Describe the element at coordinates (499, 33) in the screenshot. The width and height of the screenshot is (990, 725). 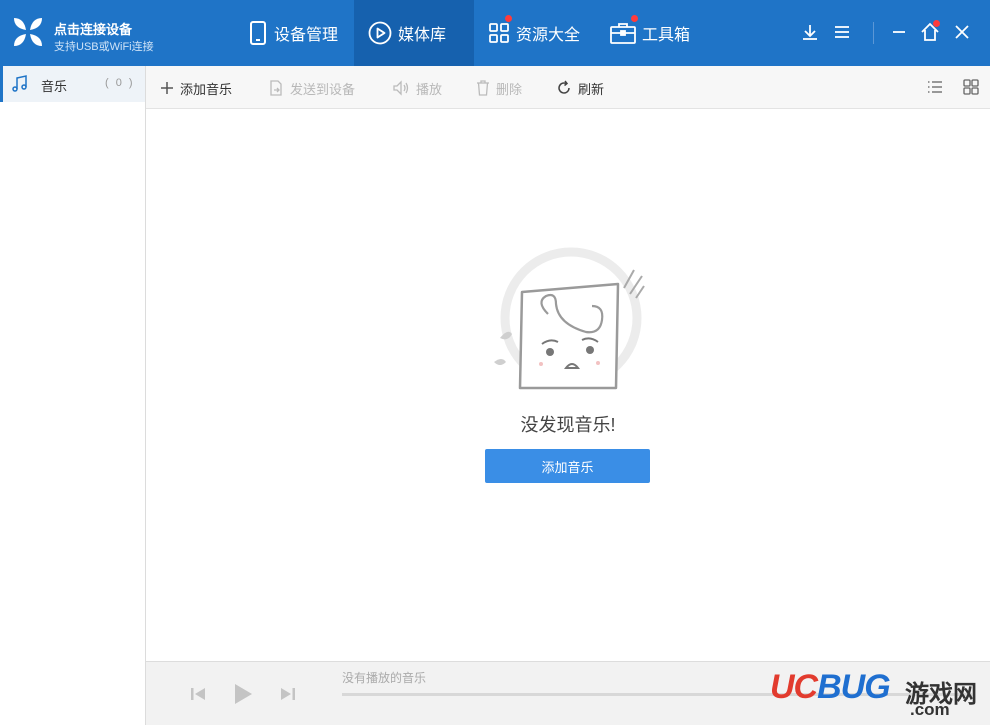
I see `grid-apps-icon` at that location.